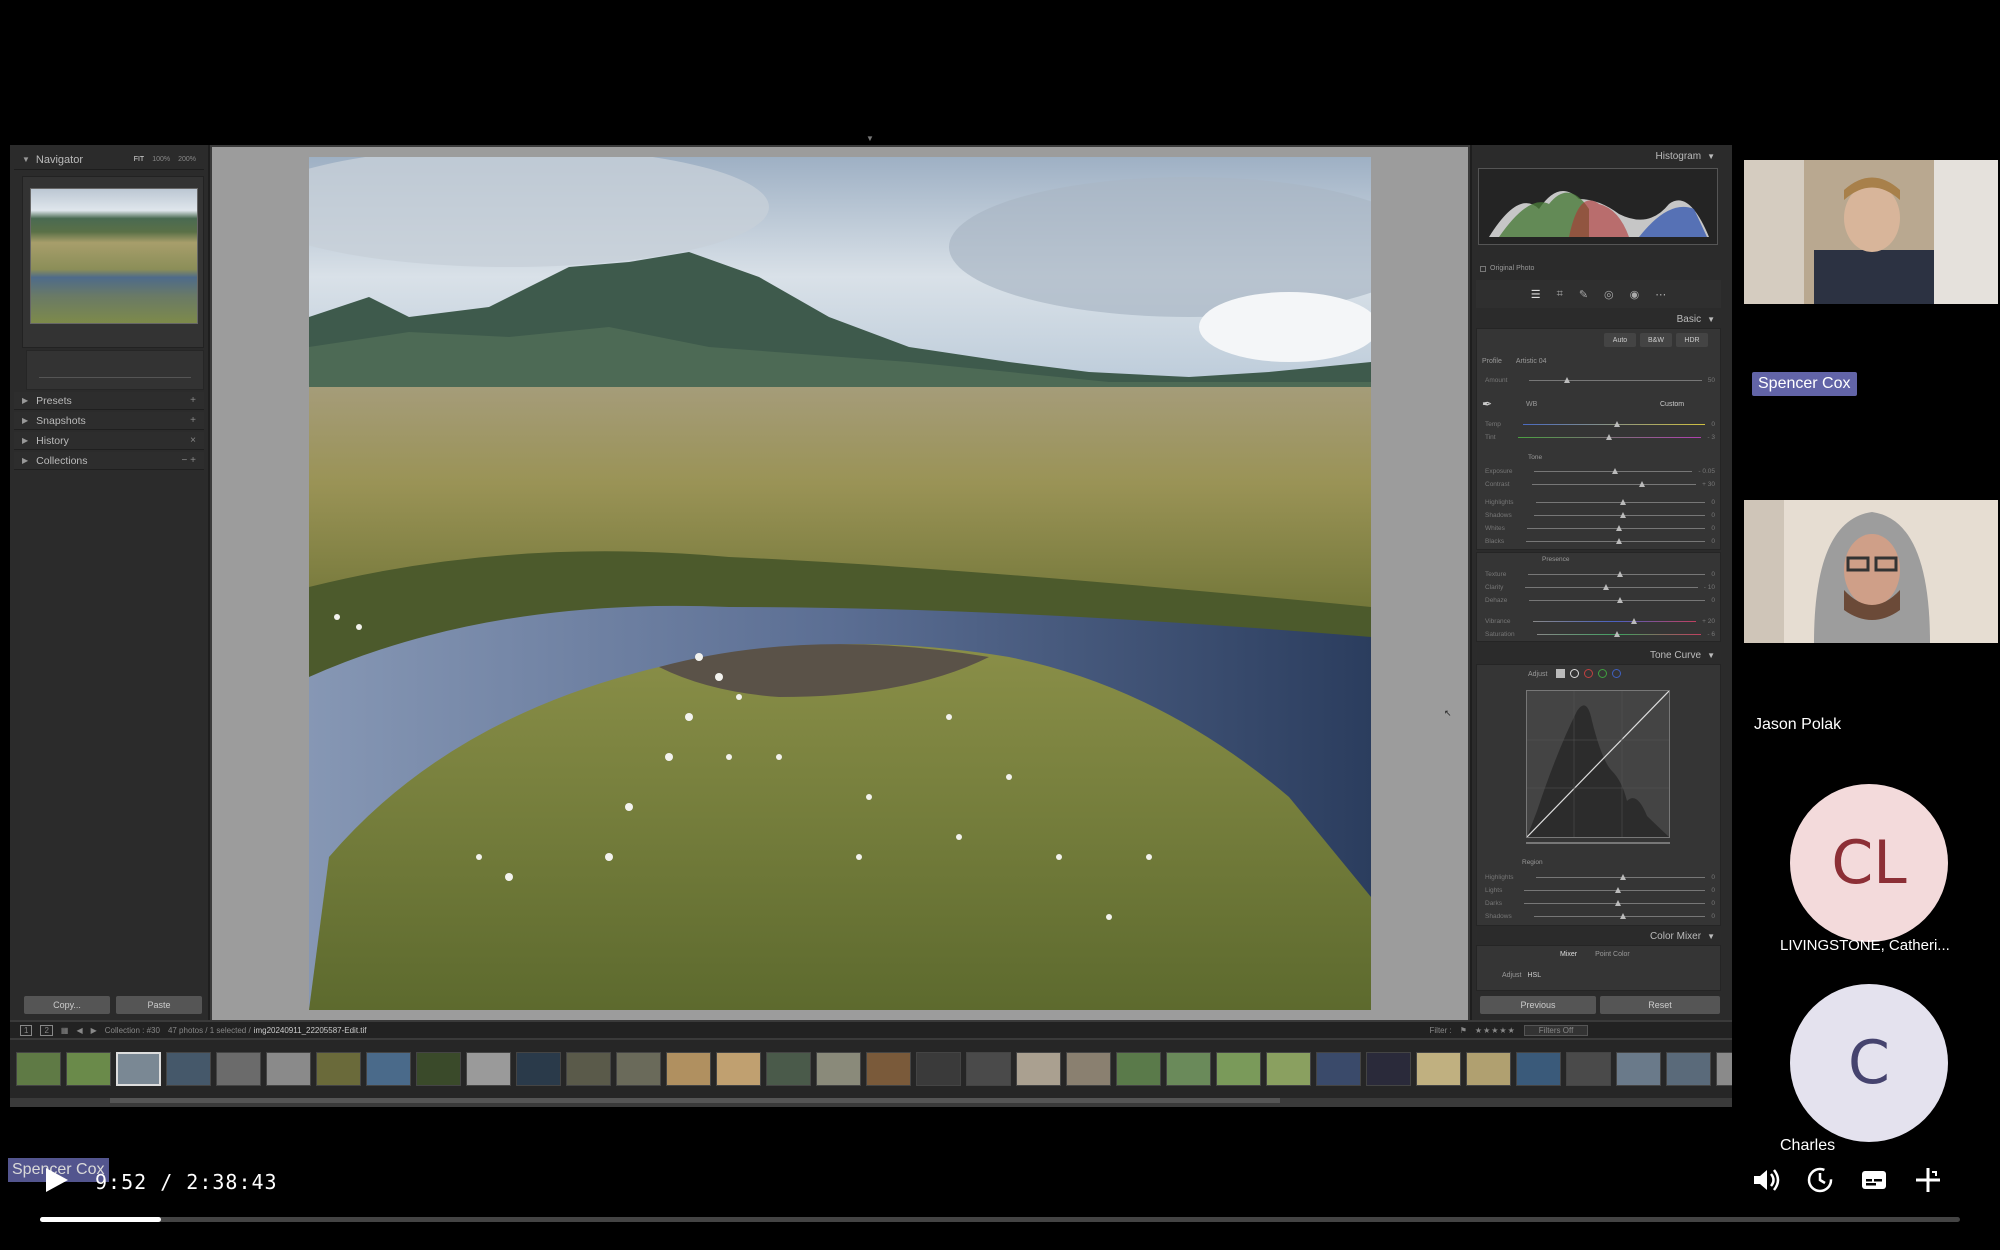 Image resolution: width=2000 pixels, height=1250 pixels. Describe the element at coordinates (1574, 673) in the screenshot. I see `point-curve-icon` at that location.